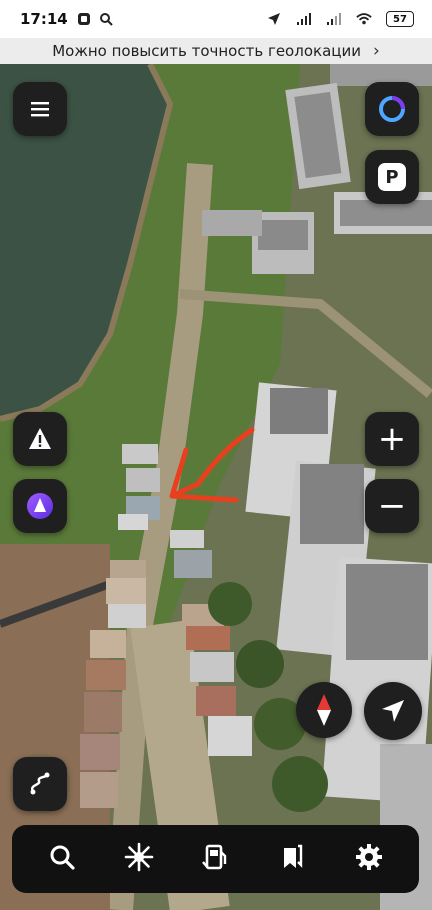  I want to click on zoom-out-button: −, so click(392, 506).